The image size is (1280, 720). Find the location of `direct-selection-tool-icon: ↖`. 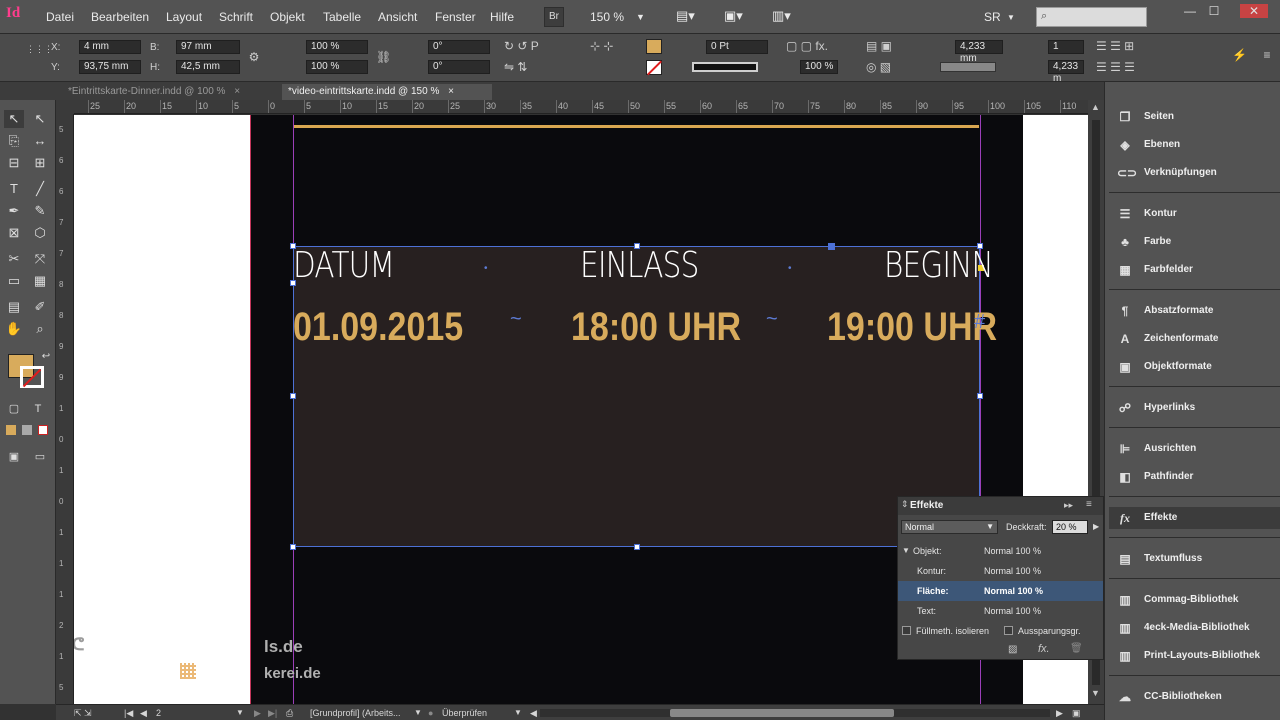

direct-selection-tool-icon: ↖ is located at coordinates (40, 119).